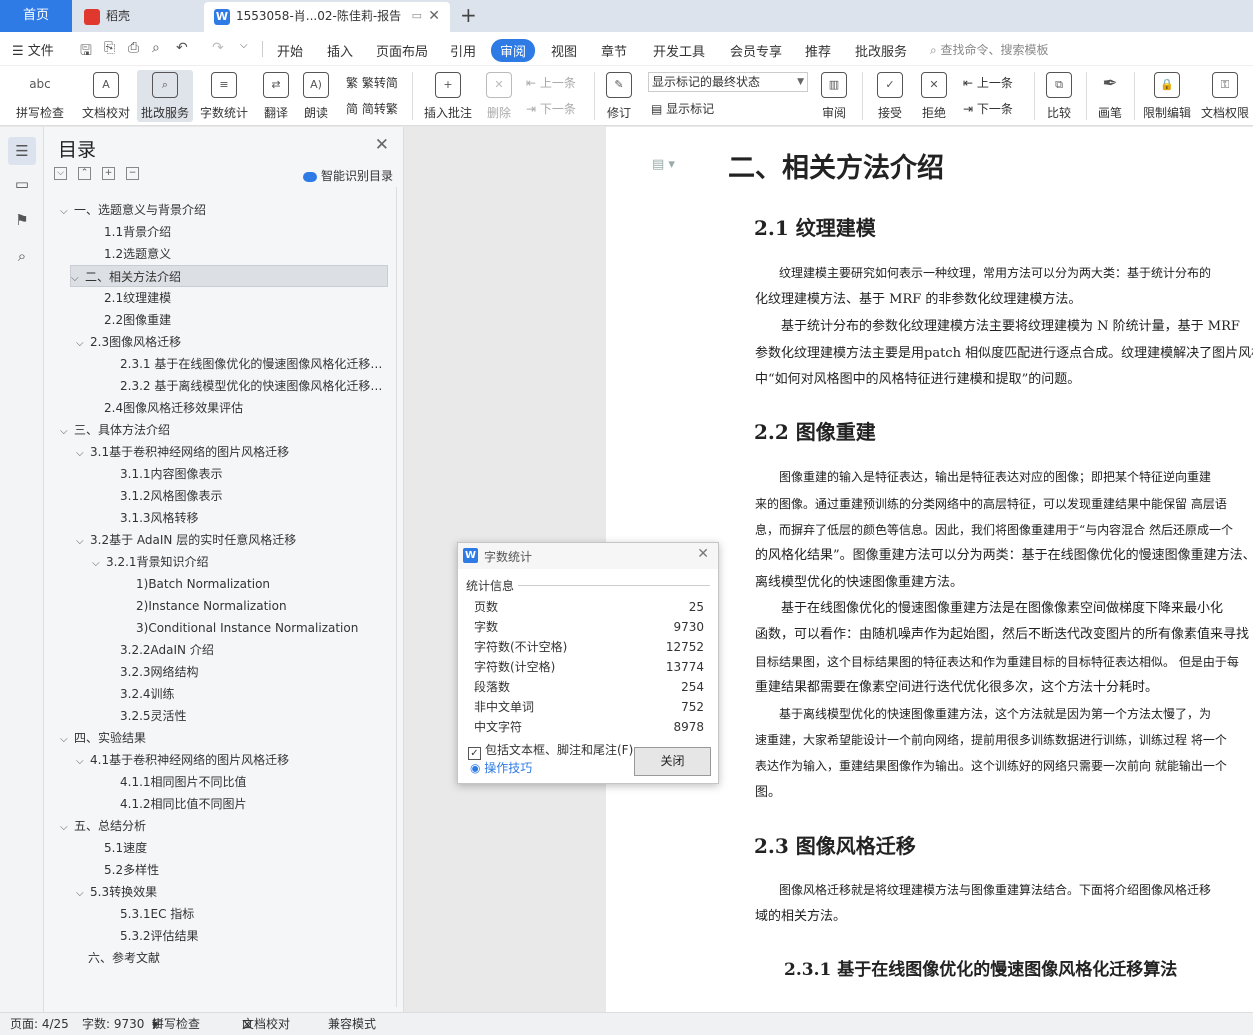 This screenshot has height=1035, width=1253. Describe the element at coordinates (499, 96) in the screenshot. I see `delete-comment-button: ✕ 删除` at that location.